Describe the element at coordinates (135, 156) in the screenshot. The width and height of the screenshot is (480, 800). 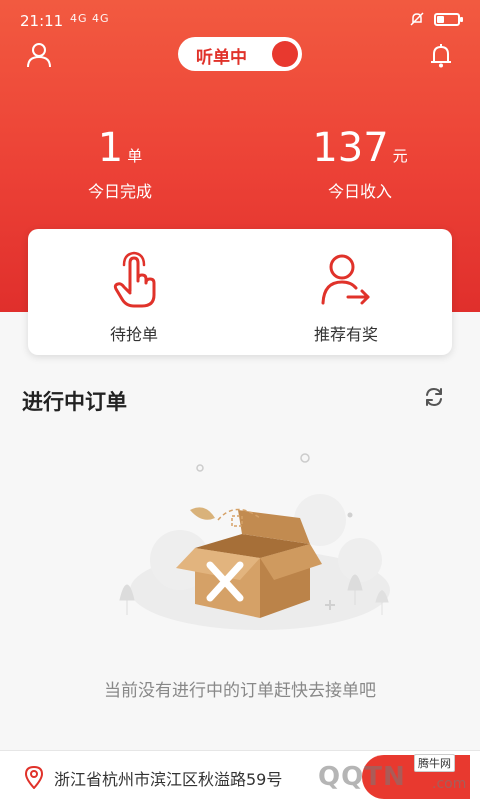
I see `today-orders-unit: 单` at that location.